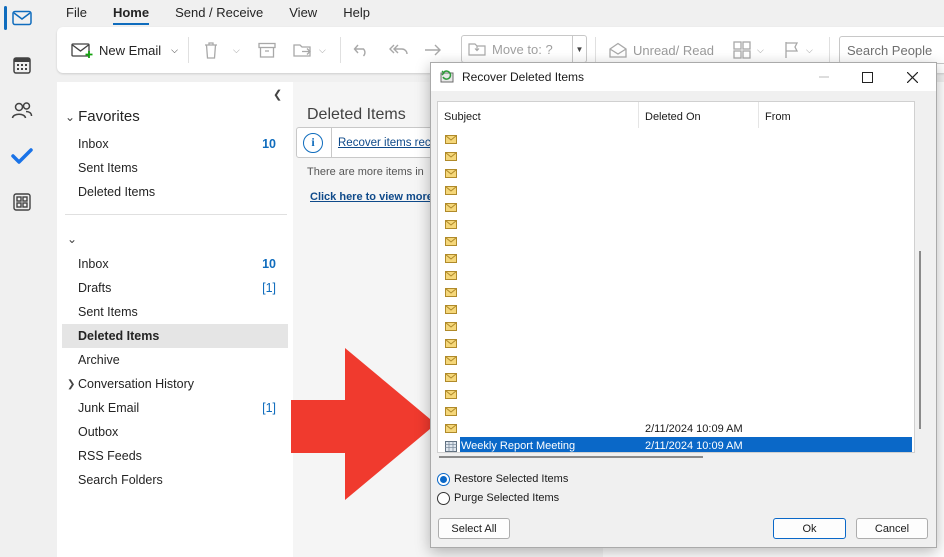 This screenshot has height=557, width=944. I want to click on menu-send-receive: Send / Receive, so click(219, 13).